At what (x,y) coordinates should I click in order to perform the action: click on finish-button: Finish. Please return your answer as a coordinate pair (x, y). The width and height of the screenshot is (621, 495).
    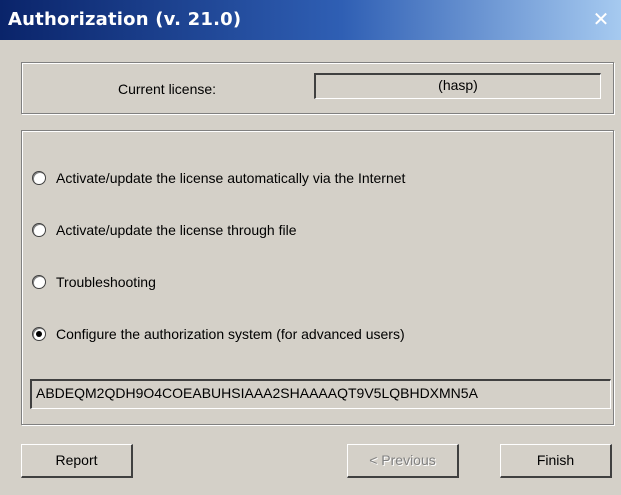
    Looking at the image, I should click on (556, 461).